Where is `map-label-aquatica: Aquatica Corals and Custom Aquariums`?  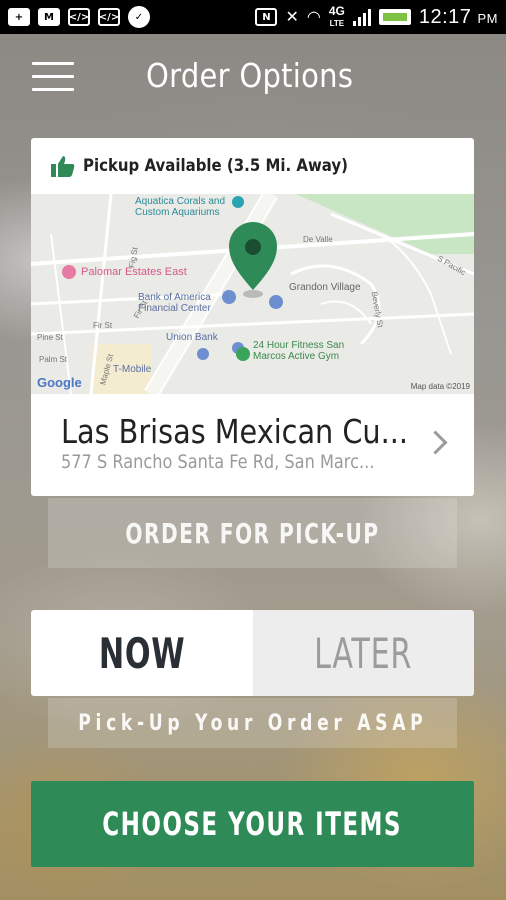
map-label-aquatica: Aquatica Corals and Custom Aquariums is located at coordinates (180, 207).